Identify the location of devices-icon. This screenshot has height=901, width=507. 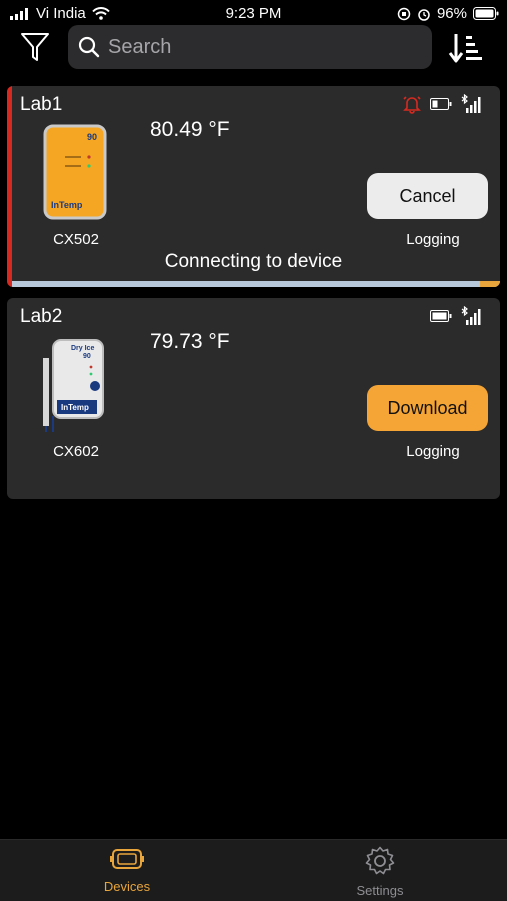
(127, 859).